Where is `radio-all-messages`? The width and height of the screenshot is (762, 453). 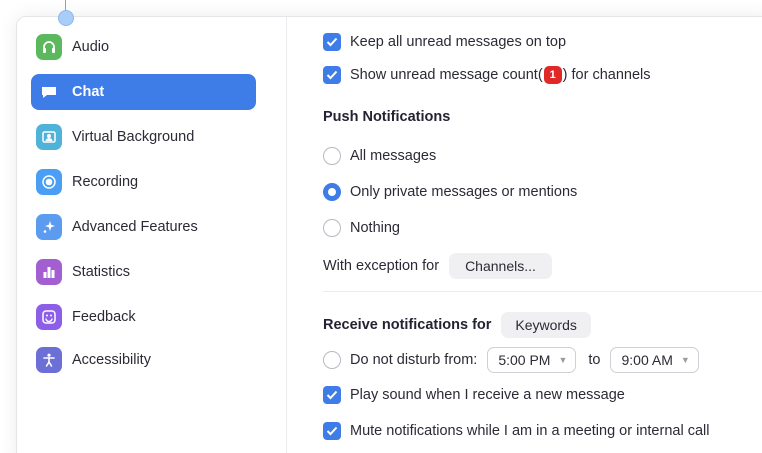 radio-all-messages is located at coordinates (332, 156).